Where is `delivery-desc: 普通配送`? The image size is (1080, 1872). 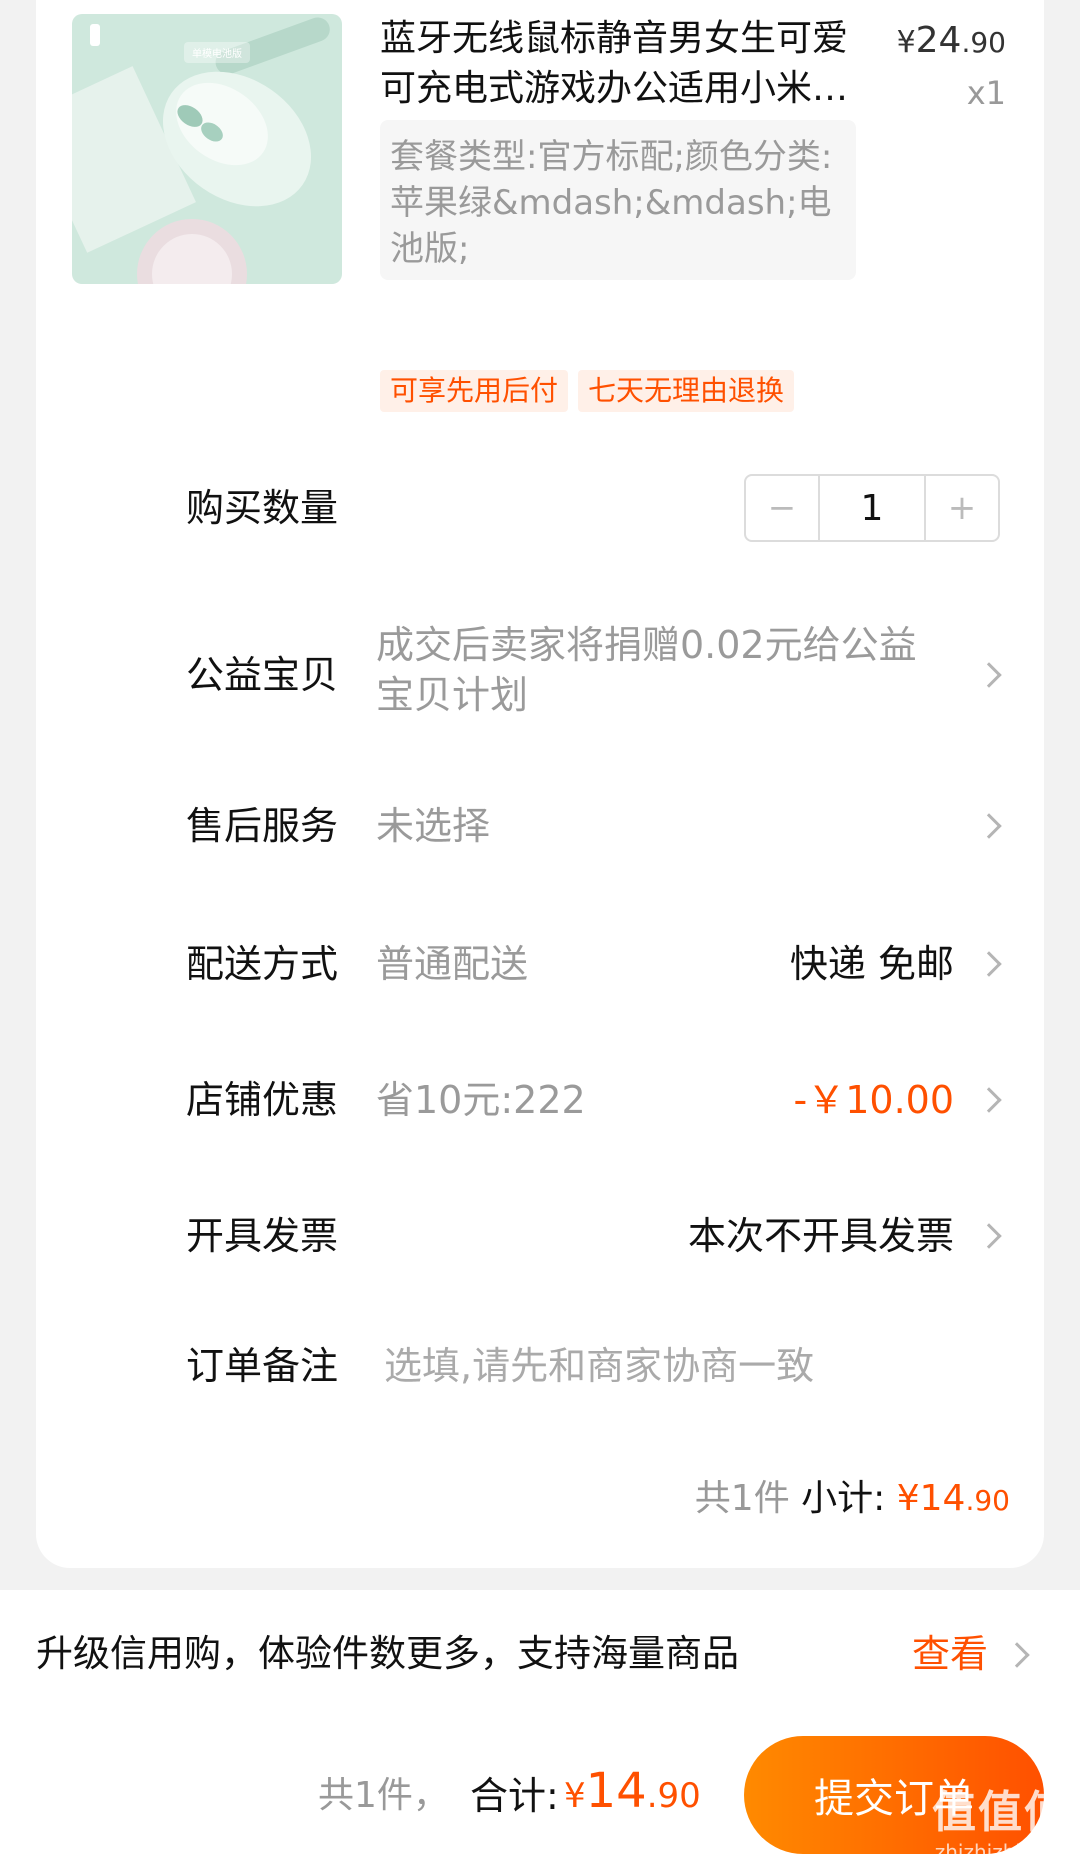 delivery-desc: 普通配送 is located at coordinates (452, 964).